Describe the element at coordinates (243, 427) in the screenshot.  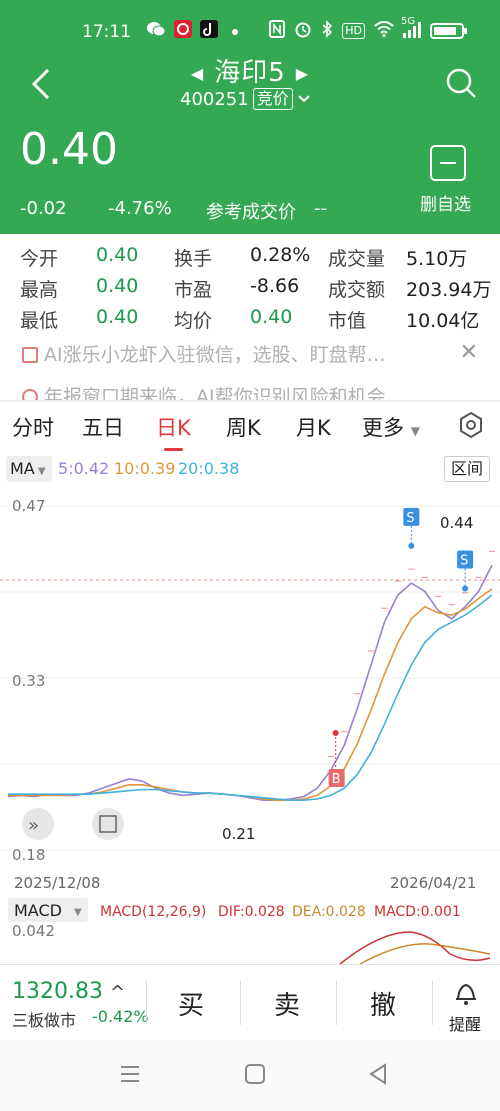
I see `tab-weekly-k: 周K` at that location.